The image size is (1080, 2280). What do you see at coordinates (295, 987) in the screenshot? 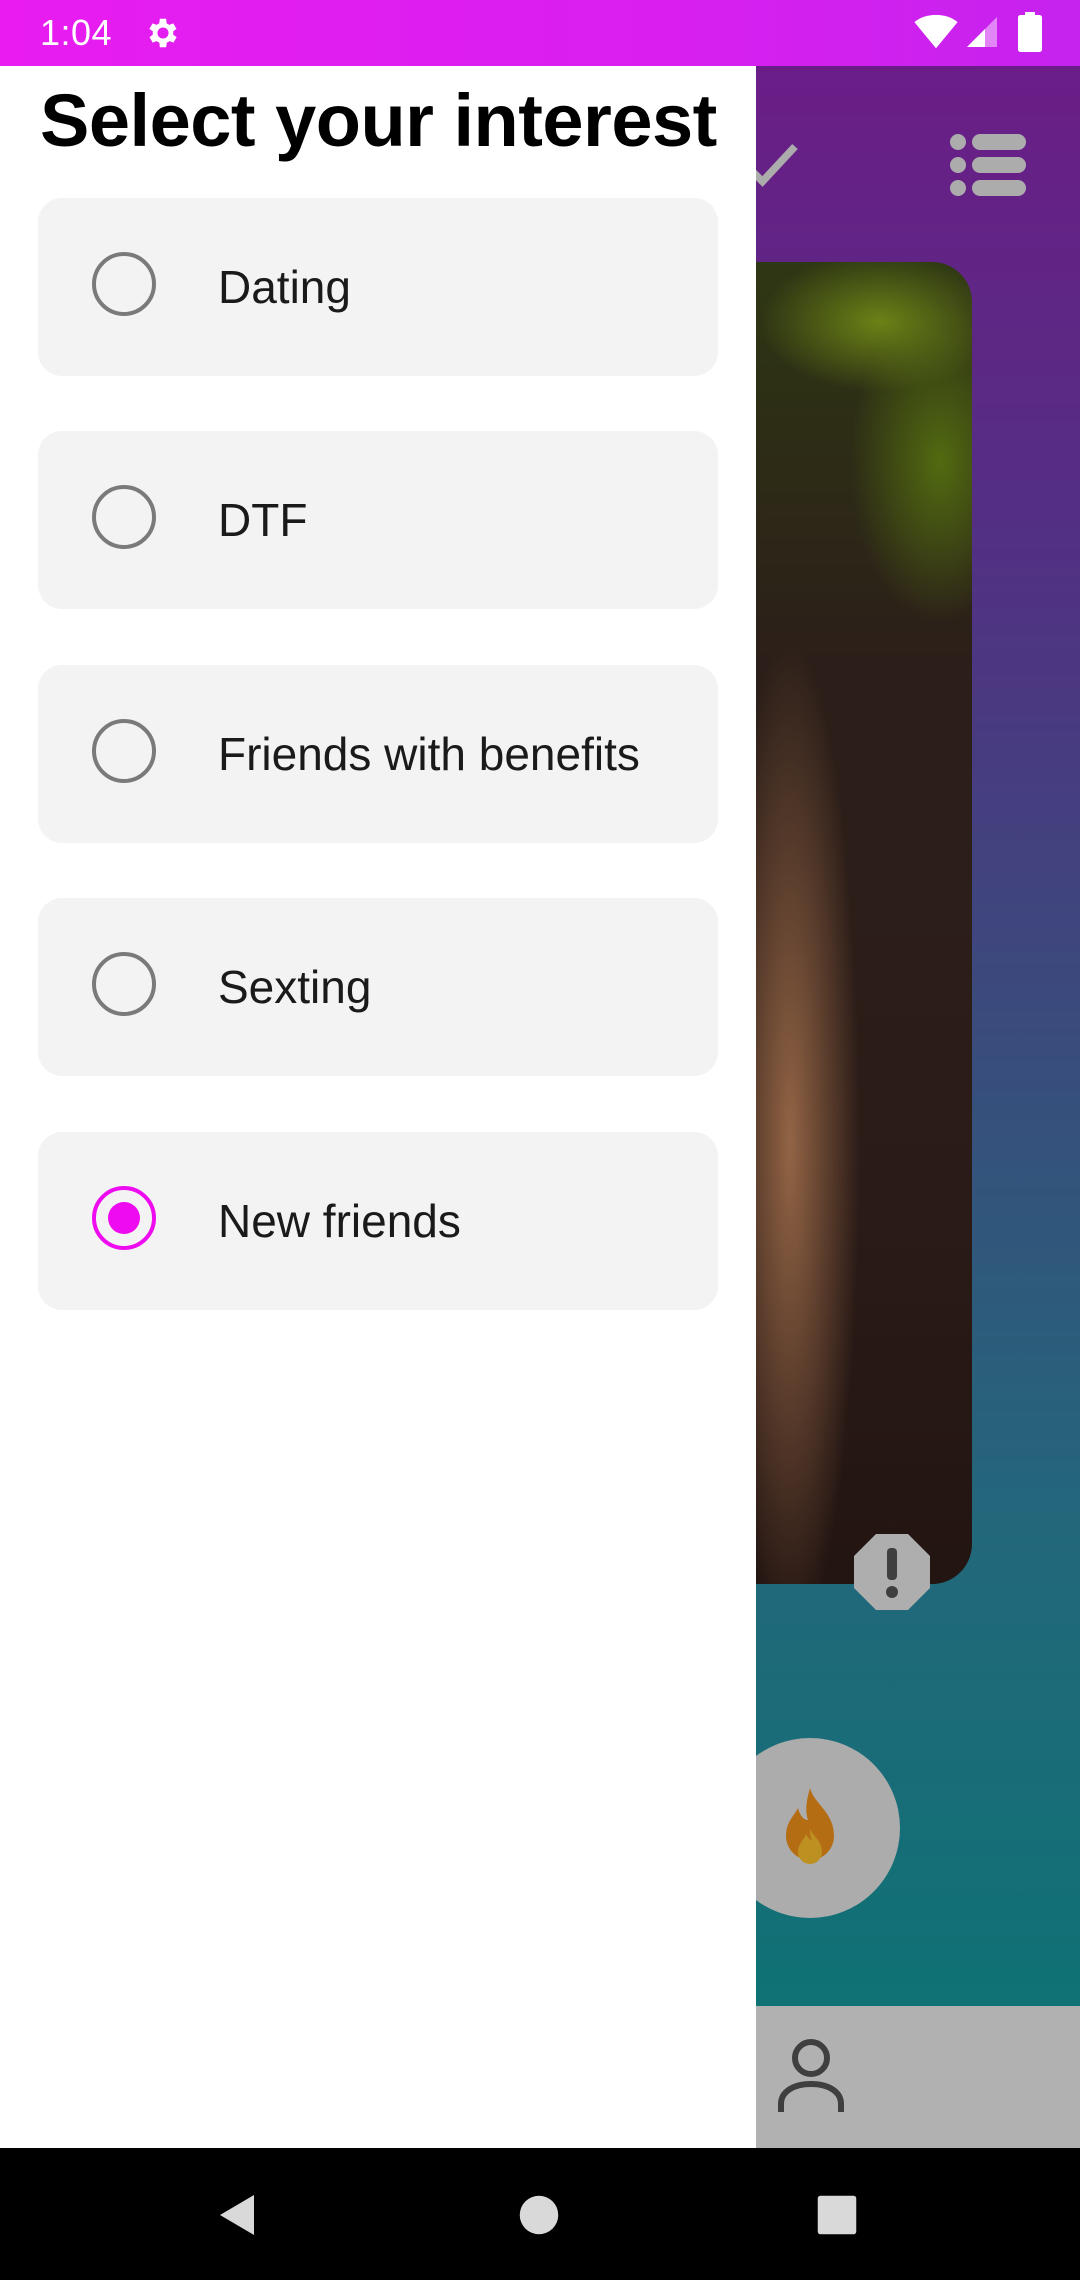
I see `interest-option-label: Sexting` at bounding box center [295, 987].